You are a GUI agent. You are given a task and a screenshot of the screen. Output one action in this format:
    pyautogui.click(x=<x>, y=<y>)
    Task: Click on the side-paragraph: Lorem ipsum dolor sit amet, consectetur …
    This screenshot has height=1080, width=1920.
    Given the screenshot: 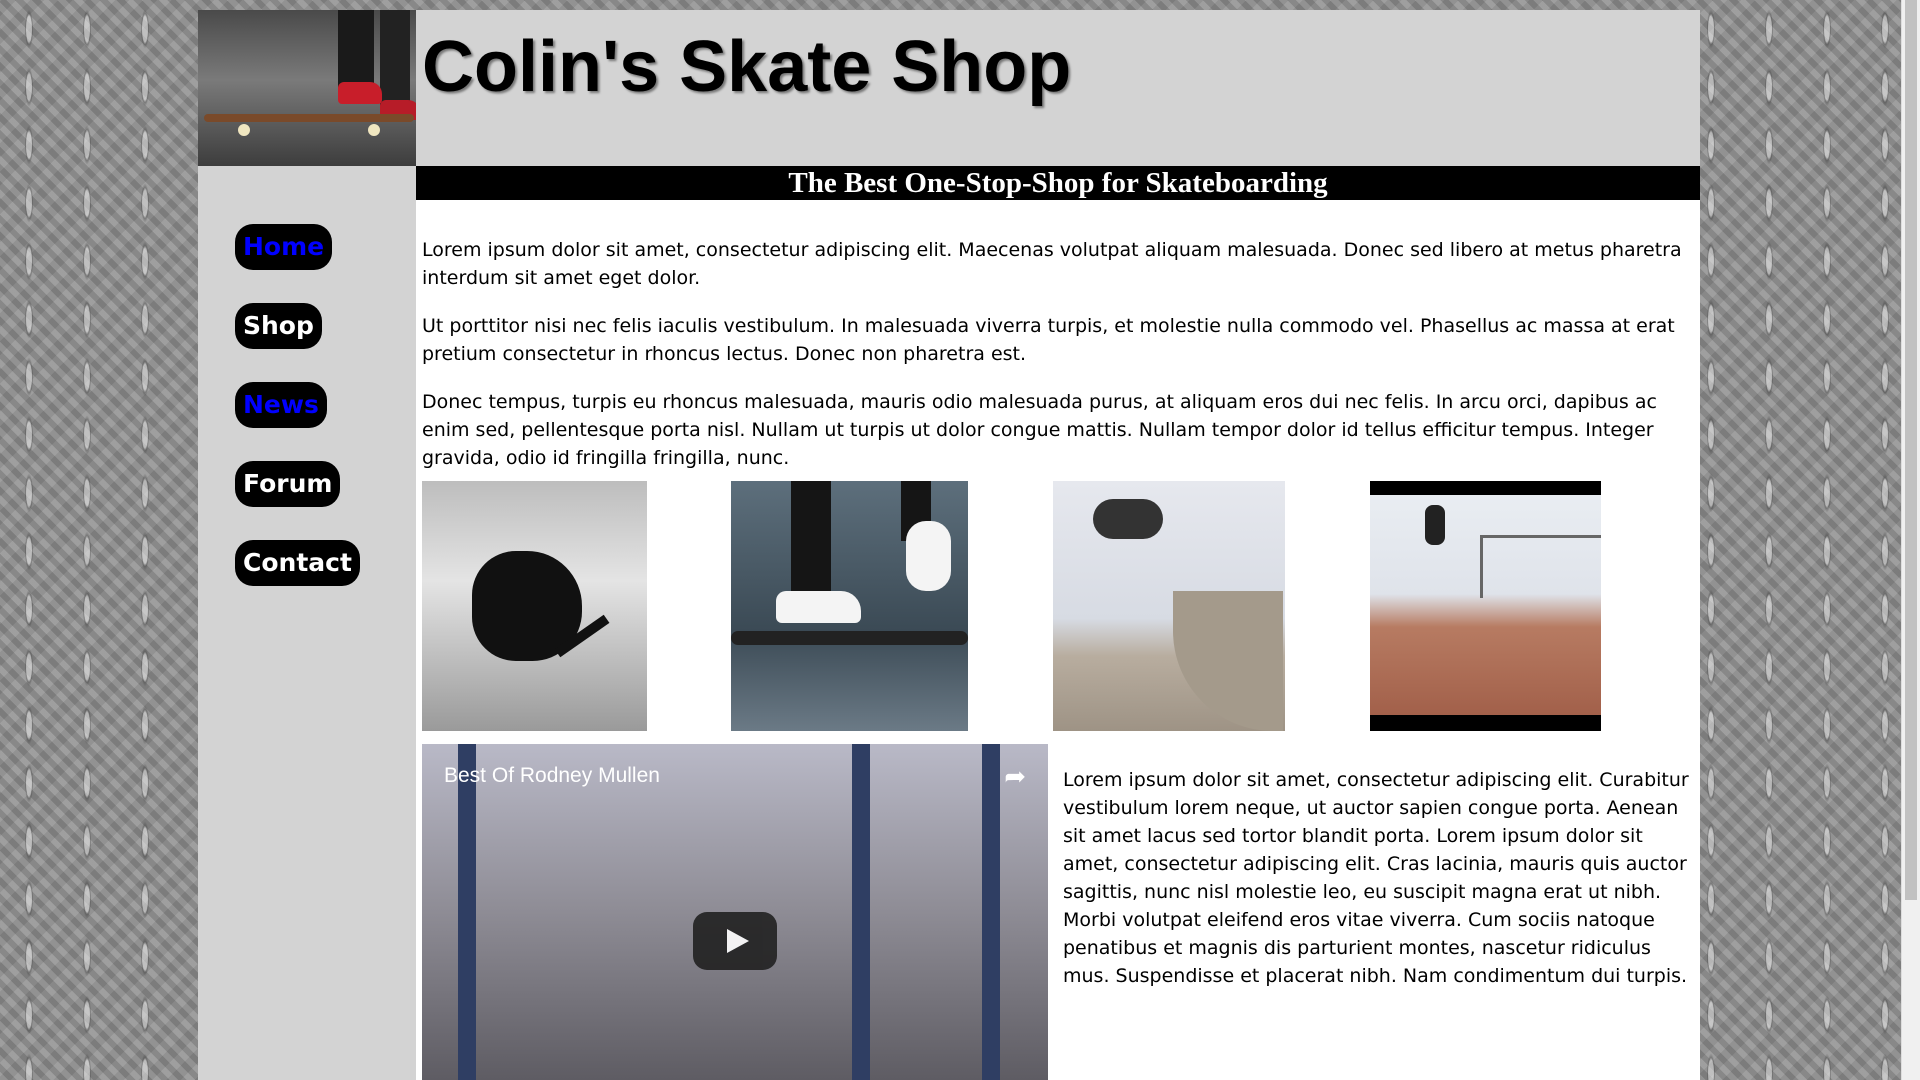 What is the action you would take?
    pyautogui.click(x=1376, y=878)
    